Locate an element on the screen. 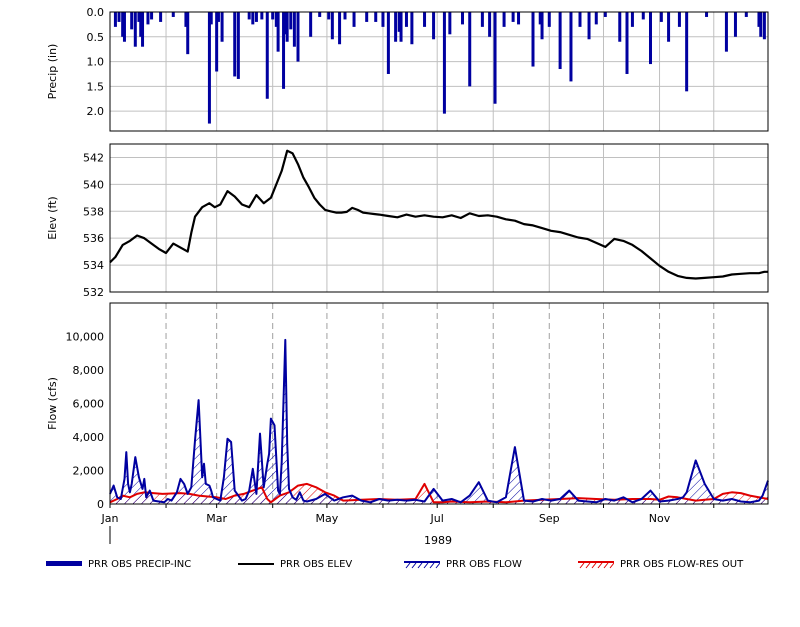 The height and width of the screenshot is (627, 800). xtick-label-1: Mar is located at coordinates (216, 518).